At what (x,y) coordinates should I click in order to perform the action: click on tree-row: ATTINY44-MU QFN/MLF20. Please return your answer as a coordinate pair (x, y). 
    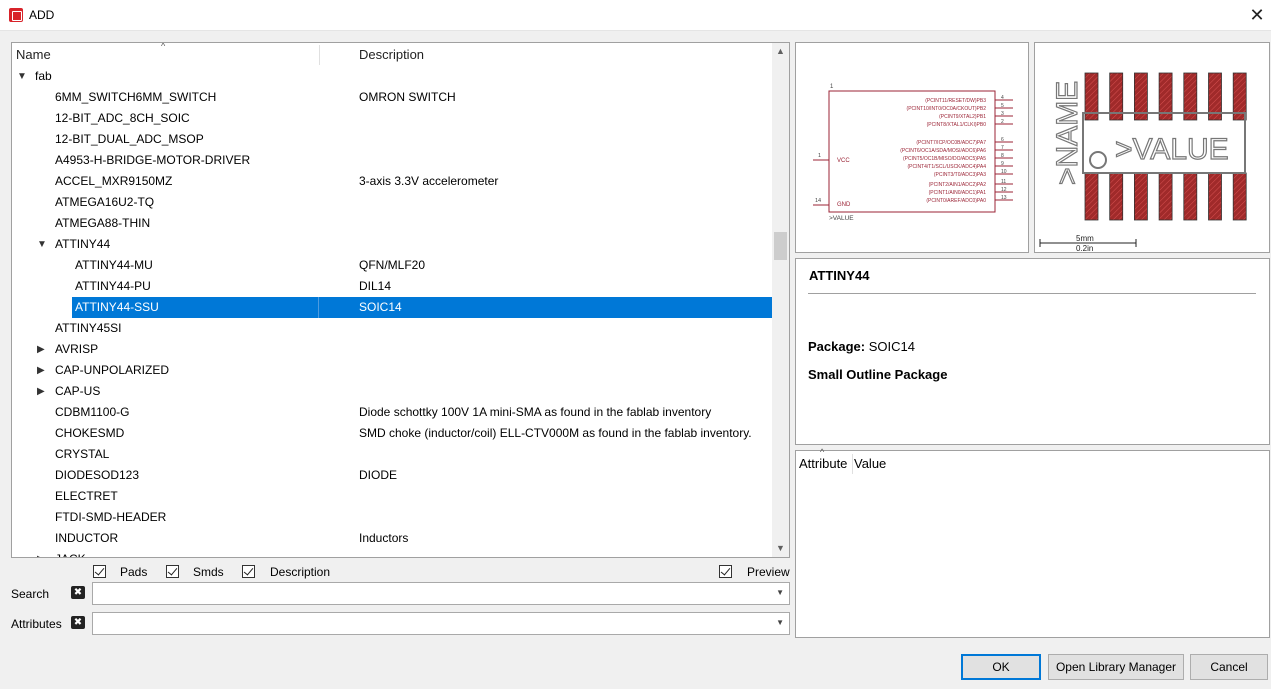
    Looking at the image, I should click on (392, 265).